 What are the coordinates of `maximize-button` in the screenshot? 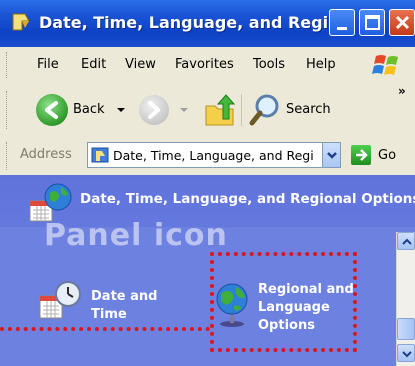 It's located at (372, 22).